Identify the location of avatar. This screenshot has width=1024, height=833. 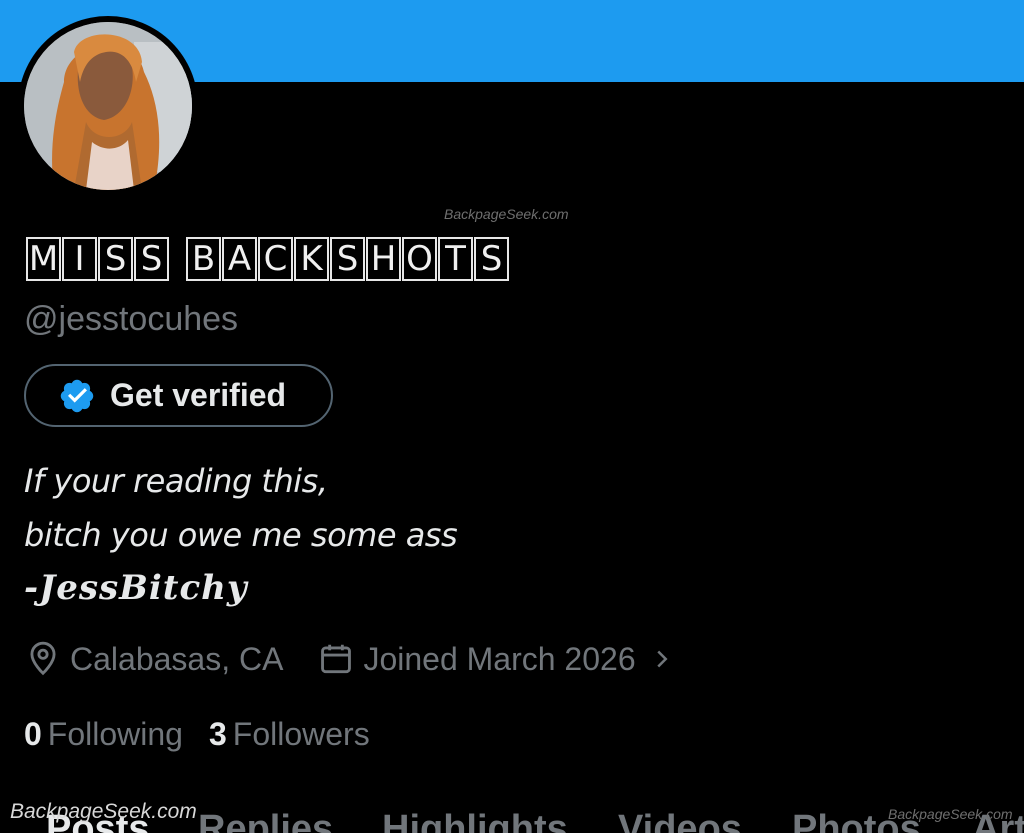
(108, 106).